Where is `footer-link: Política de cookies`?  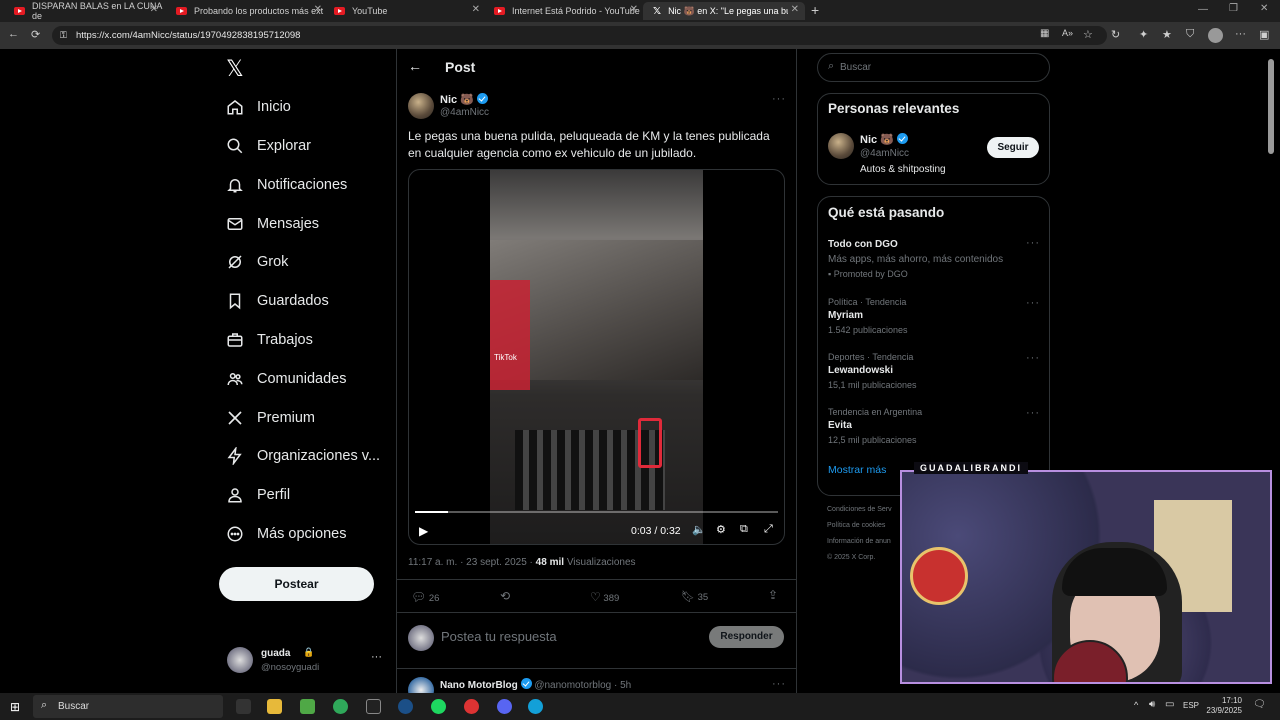 footer-link: Política de cookies is located at coordinates (859, 526).